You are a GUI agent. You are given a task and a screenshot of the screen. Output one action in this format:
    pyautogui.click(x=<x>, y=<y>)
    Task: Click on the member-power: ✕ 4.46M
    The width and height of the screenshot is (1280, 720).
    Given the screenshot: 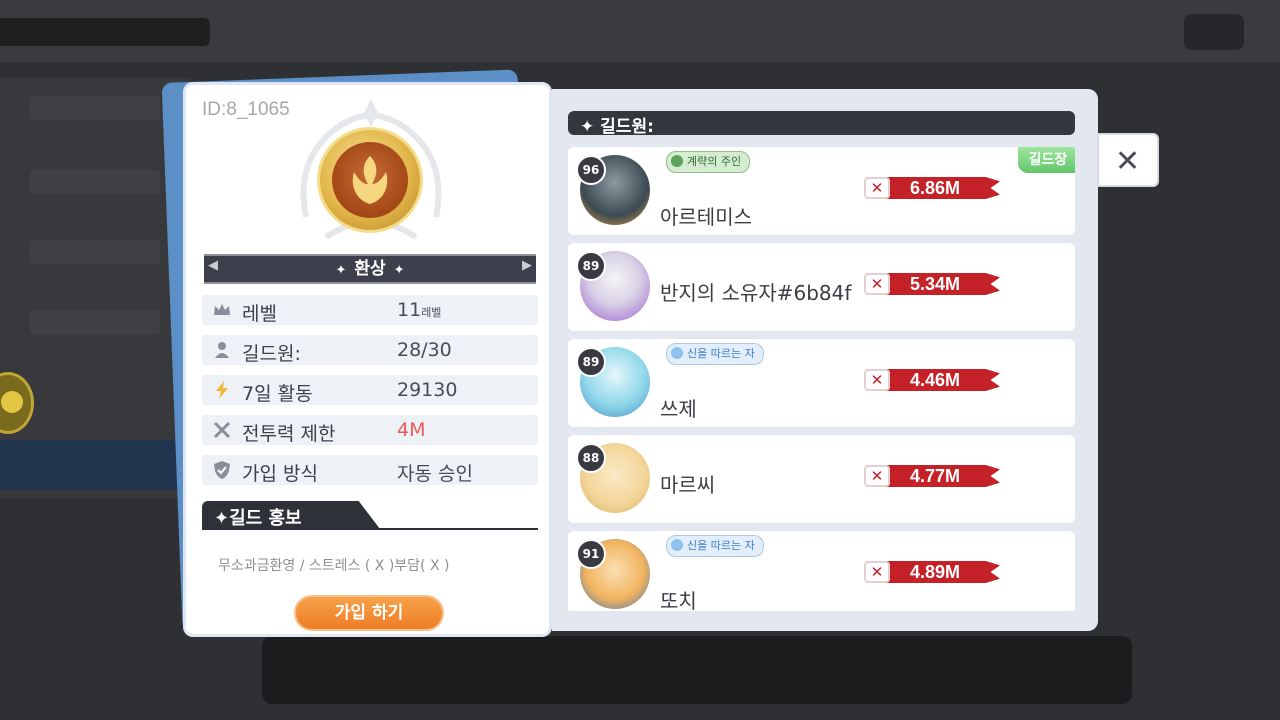 What is the action you would take?
    pyautogui.click(x=932, y=380)
    